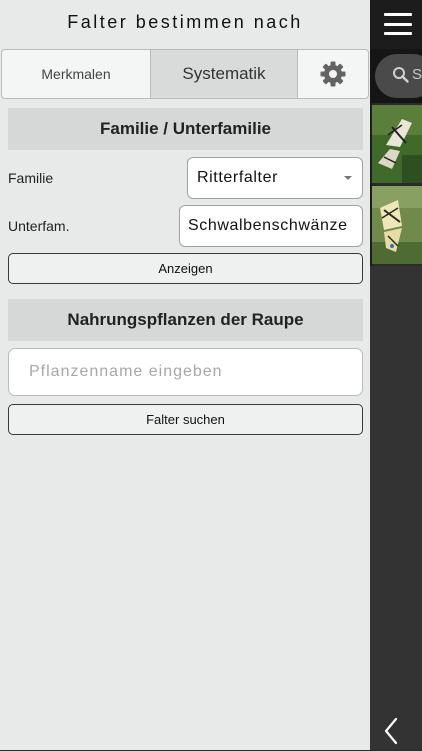 This screenshot has height=751, width=422. What do you see at coordinates (224, 74) in the screenshot?
I see `tab-systematik: Systematik` at bounding box center [224, 74].